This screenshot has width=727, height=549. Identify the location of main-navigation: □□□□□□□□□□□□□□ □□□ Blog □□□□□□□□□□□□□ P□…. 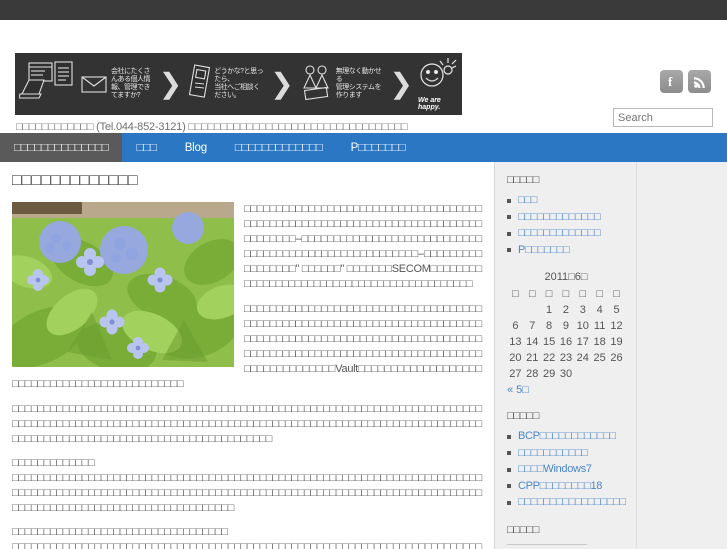
(363, 147).